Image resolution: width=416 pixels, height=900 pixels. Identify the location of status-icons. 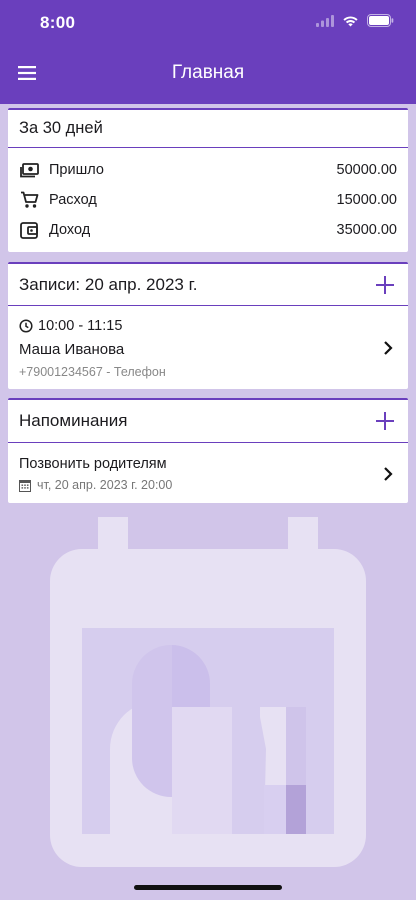
(355, 20).